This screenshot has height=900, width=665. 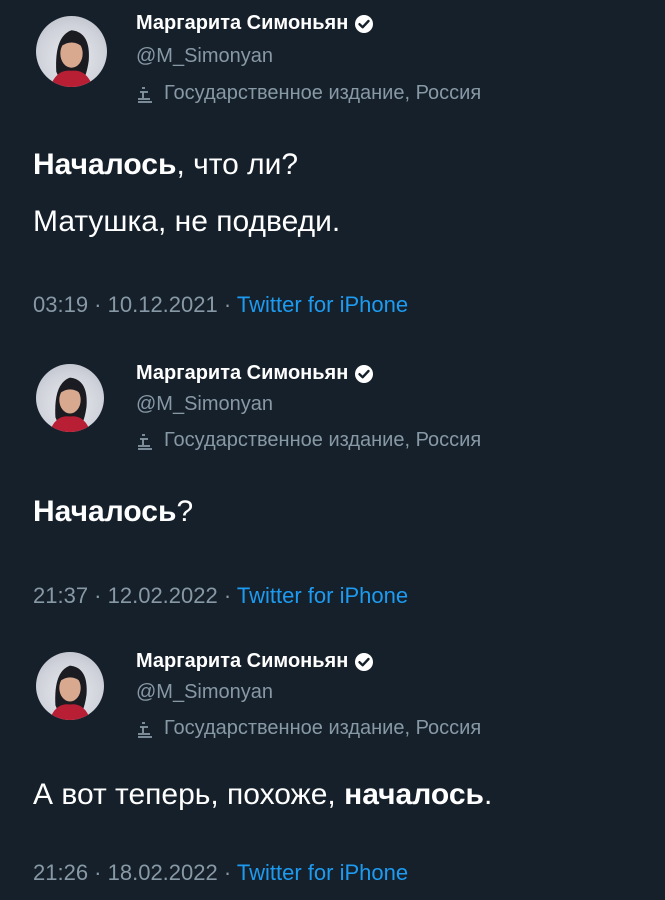 I want to click on tweet-date: 12.02.2022, so click(x=163, y=595).